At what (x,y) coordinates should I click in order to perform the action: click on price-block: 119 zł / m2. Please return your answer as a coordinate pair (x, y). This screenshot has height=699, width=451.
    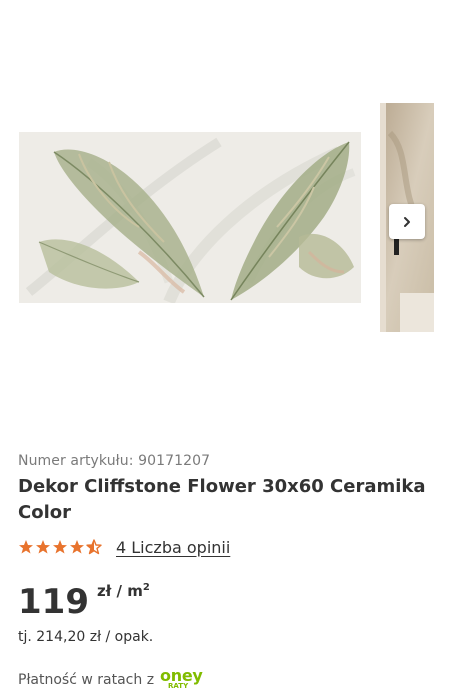
    Looking at the image, I should click on (84, 602).